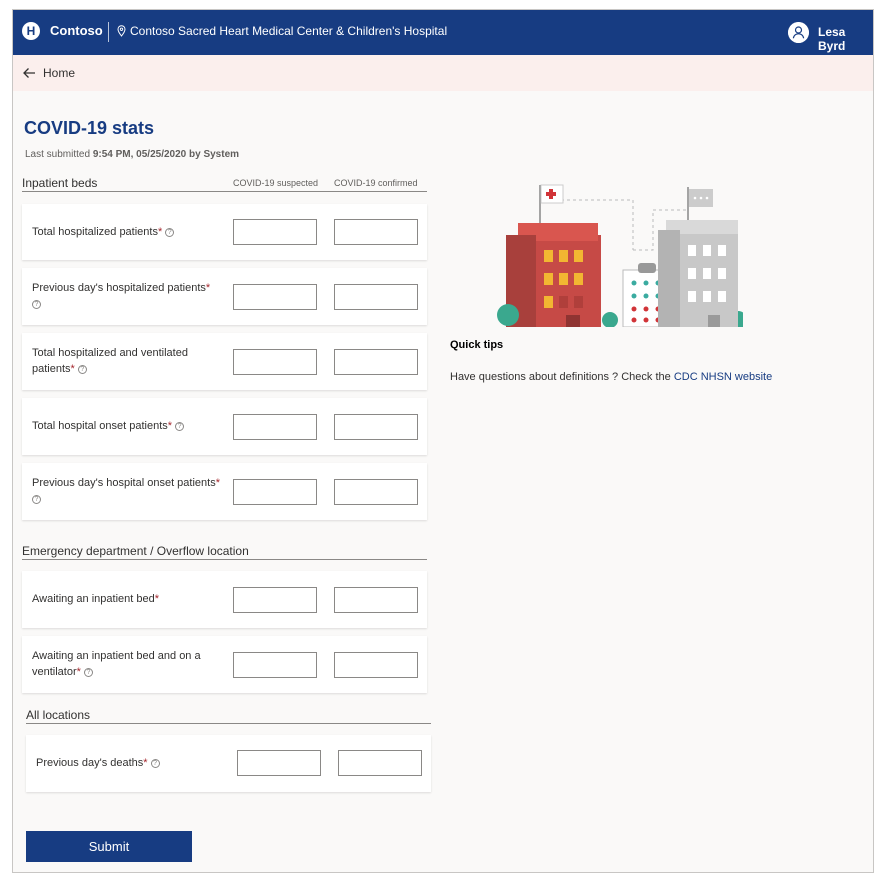 The image size is (891, 883). Describe the element at coordinates (477, 345) in the screenshot. I see `quick-tips-title: Quick tips` at that location.